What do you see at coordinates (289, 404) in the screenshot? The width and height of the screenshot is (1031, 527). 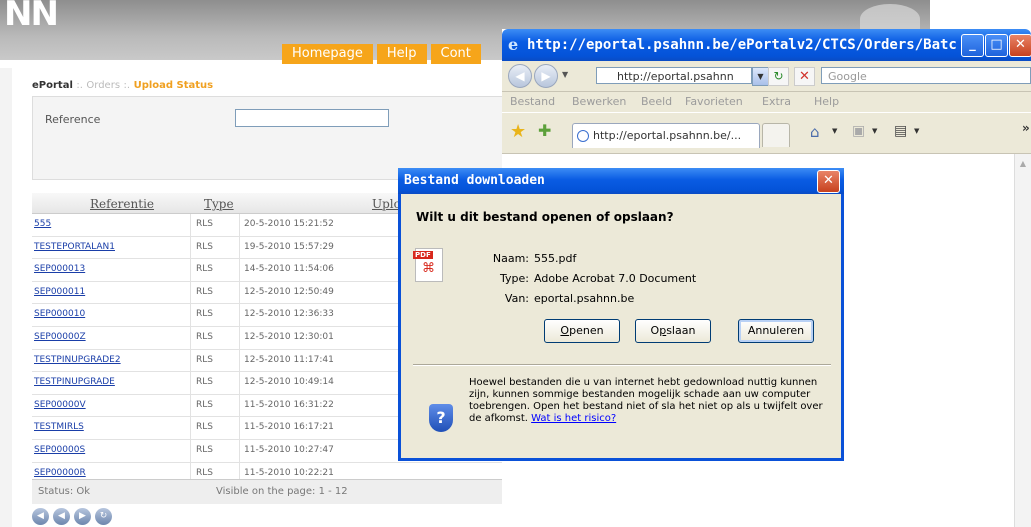 I see `upload-date-cell: 11-5-2010 16:31:22` at bounding box center [289, 404].